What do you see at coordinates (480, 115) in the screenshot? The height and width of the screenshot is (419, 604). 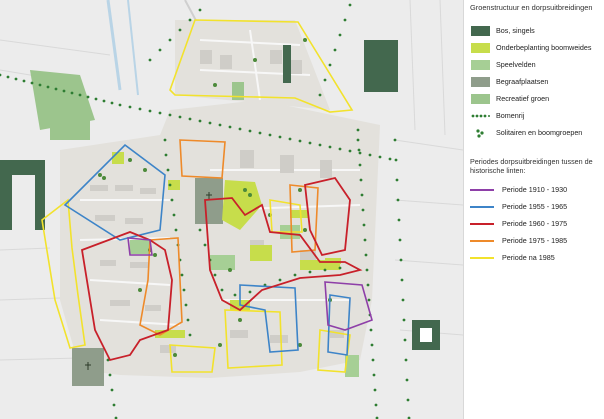 I see `bomenrij-icon` at bounding box center [480, 115].